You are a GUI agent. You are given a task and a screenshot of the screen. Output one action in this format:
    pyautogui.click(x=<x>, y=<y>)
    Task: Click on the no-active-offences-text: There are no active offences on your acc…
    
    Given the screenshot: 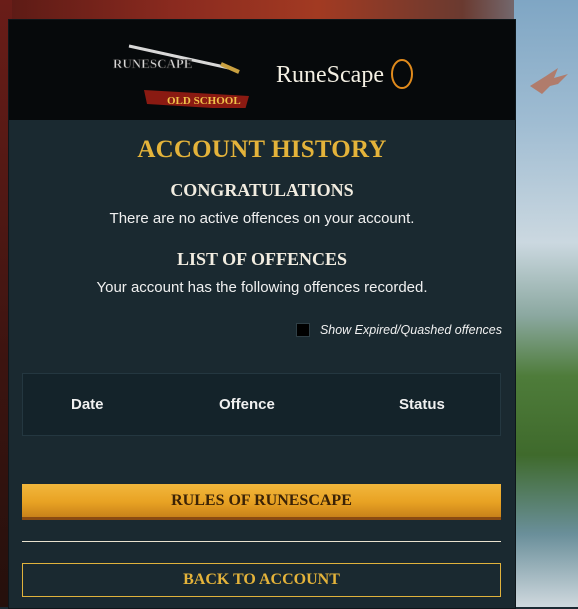 What is the action you would take?
    pyautogui.click(x=262, y=218)
    